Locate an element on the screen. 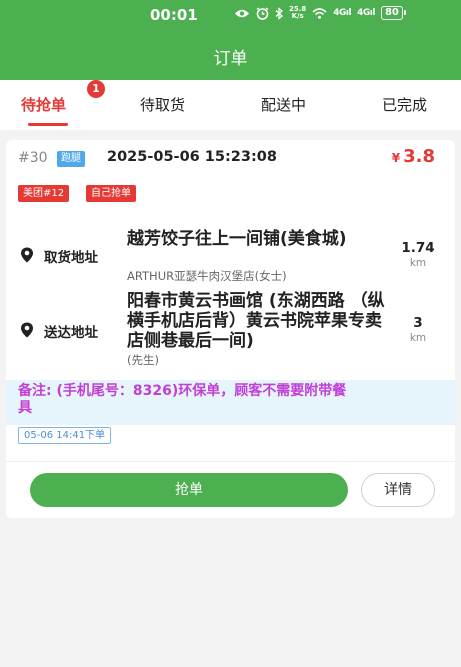 This screenshot has width=461, height=667. delivery-distance: 3 km is located at coordinates (418, 329).